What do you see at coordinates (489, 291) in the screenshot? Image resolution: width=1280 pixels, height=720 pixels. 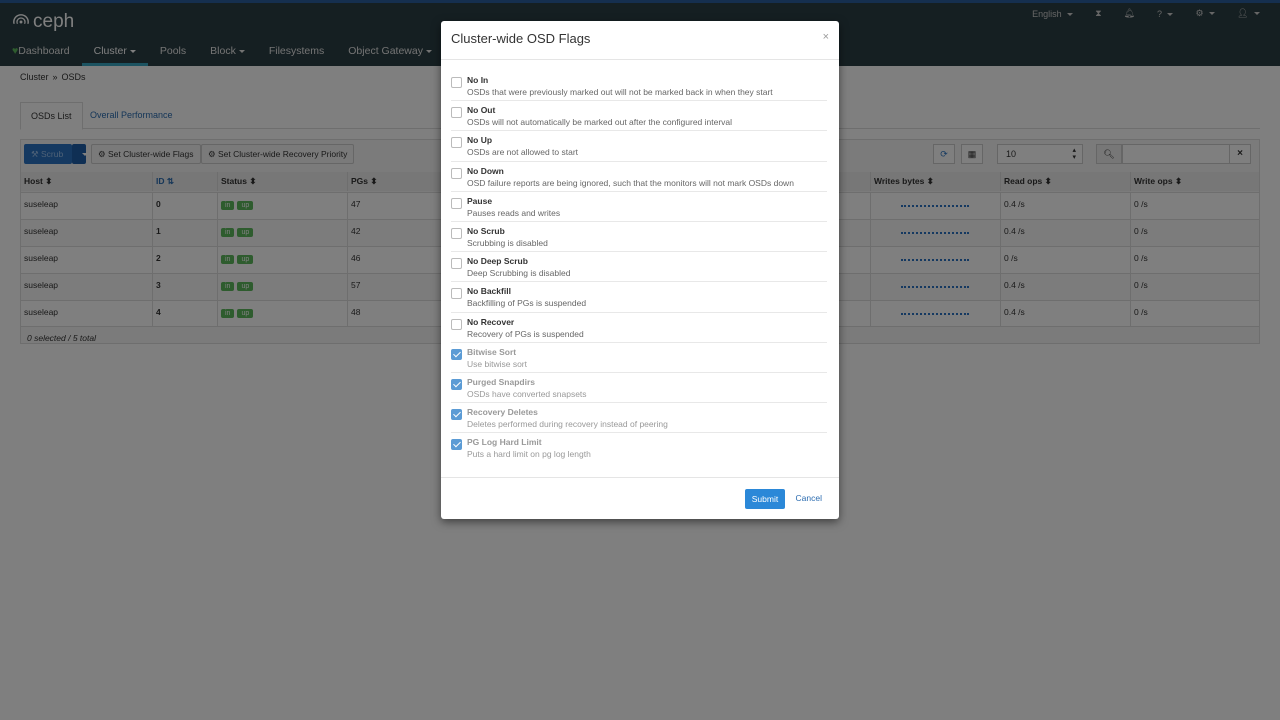 I see `flag-name: No Backfill` at bounding box center [489, 291].